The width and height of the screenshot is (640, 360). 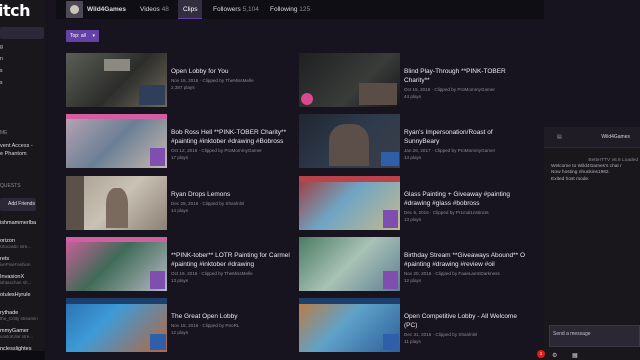 What do you see at coordinates (165, 9) in the screenshot?
I see `tab-videos-count: 48` at bounding box center [165, 9].